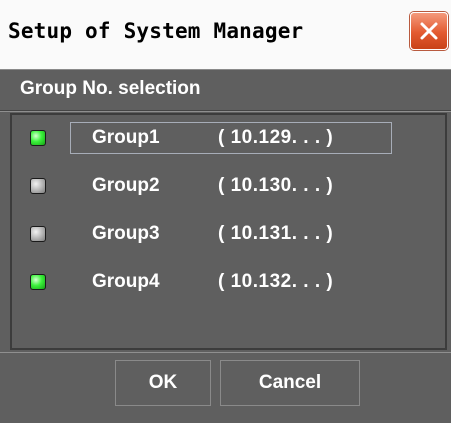  I want to click on group-row-3: Group3 ( 10.131. . . ), so click(228, 235).